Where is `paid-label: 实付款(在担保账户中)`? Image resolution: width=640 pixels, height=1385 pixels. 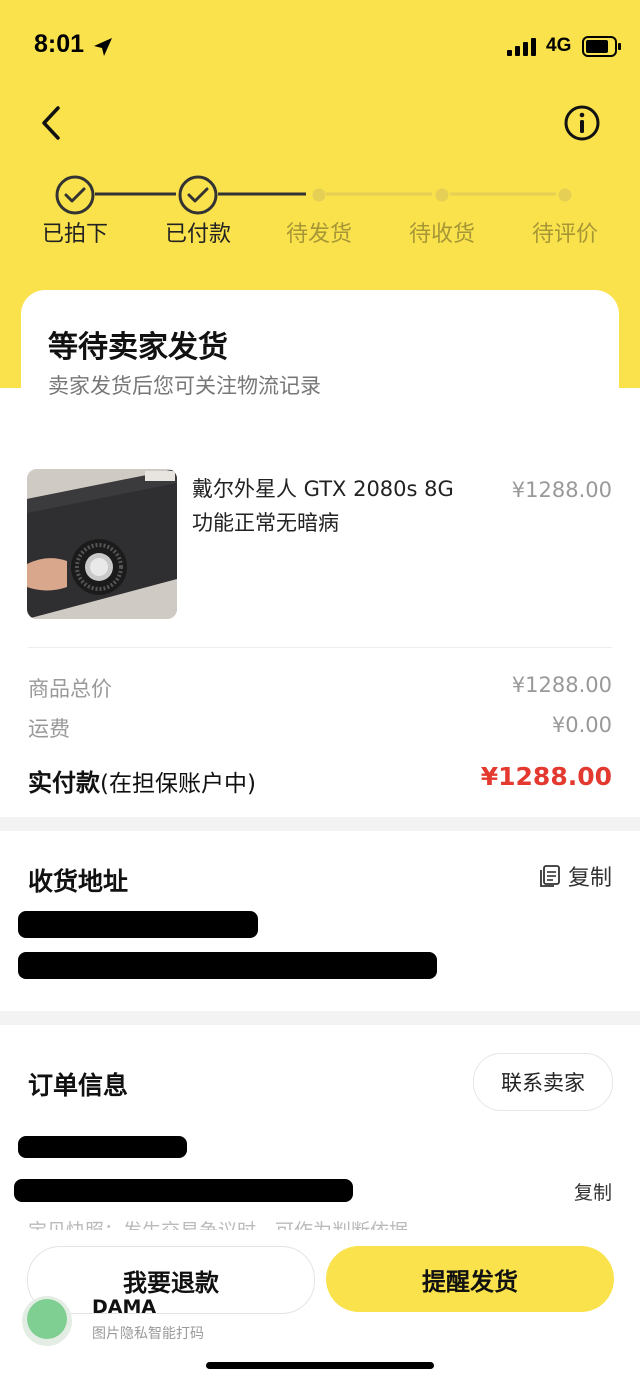
paid-label: 实付款(在担保账户中) is located at coordinates (142, 780).